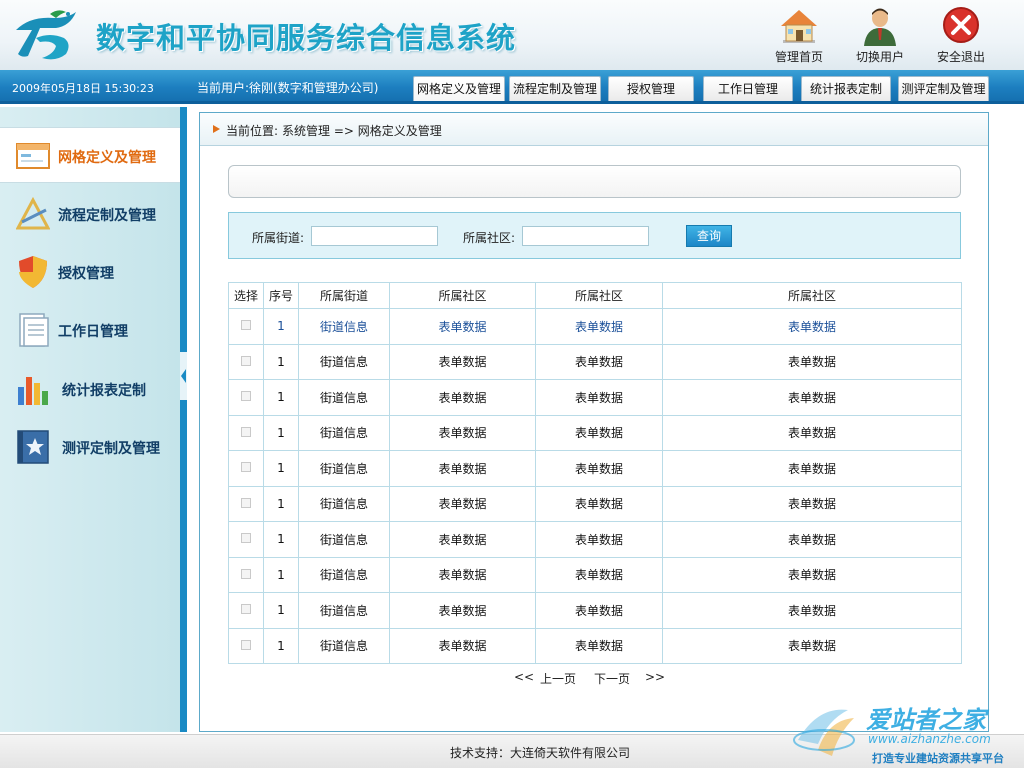 The image size is (1024, 768). What do you see at coordinates (33, 391) in the screenshot?
I see `bar-chart-icon` at bounding box center [33, 391].